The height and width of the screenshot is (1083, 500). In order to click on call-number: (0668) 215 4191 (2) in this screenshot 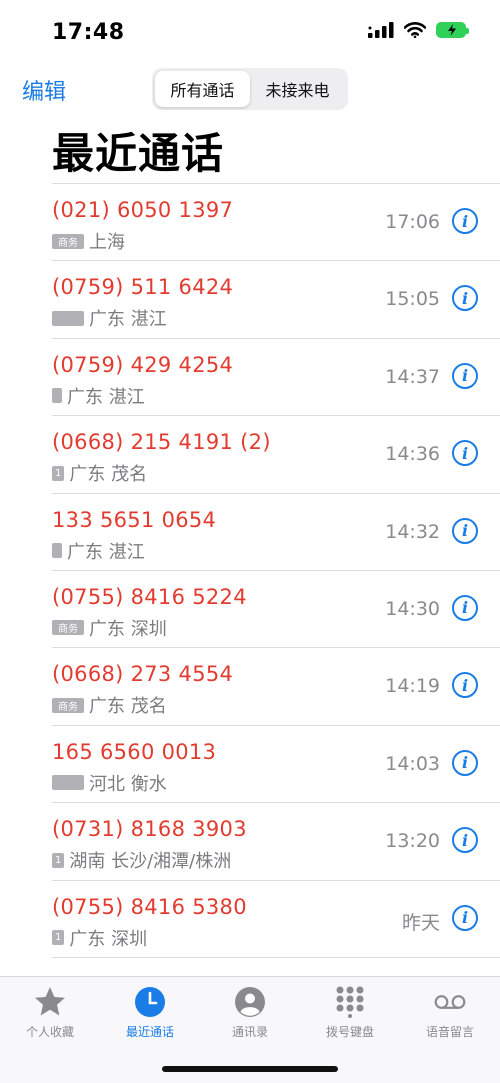, I will do `click(161, 442)`.